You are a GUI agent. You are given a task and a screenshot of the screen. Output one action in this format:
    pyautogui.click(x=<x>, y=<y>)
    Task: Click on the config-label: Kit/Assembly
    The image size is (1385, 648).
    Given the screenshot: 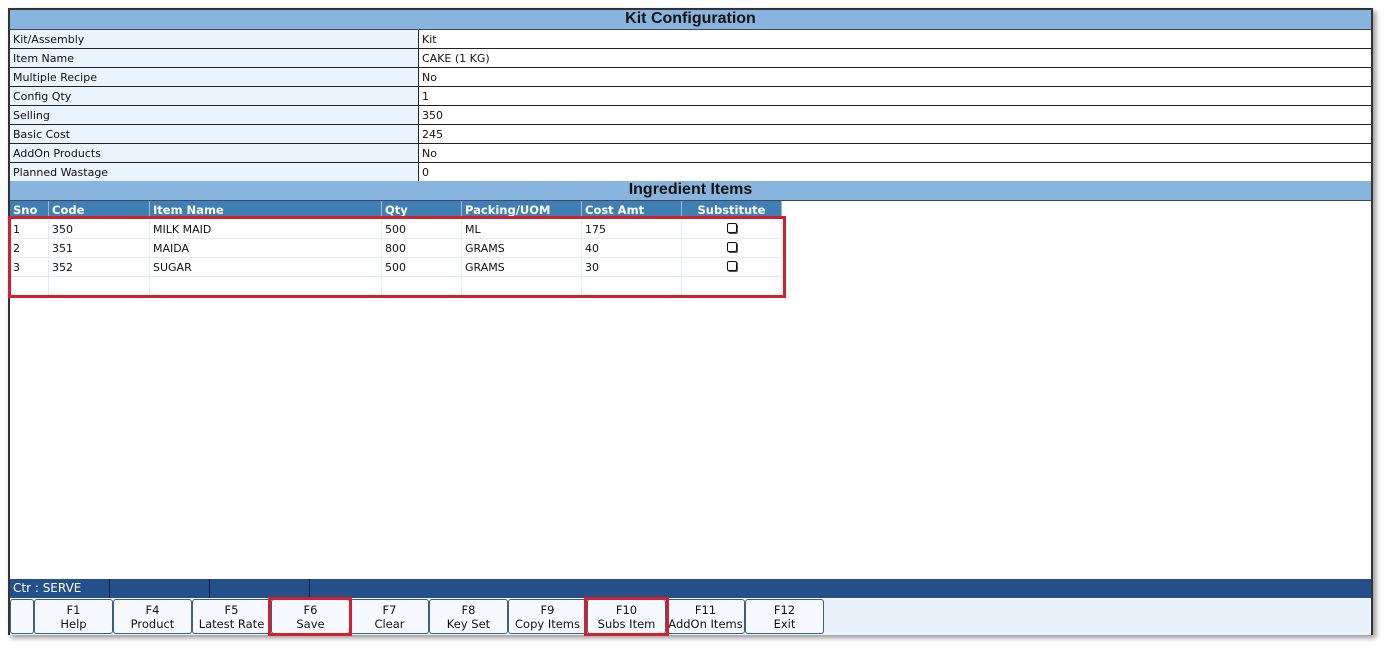 What is the action you would take?
    pyautogui.click(x=214, y=39)
    